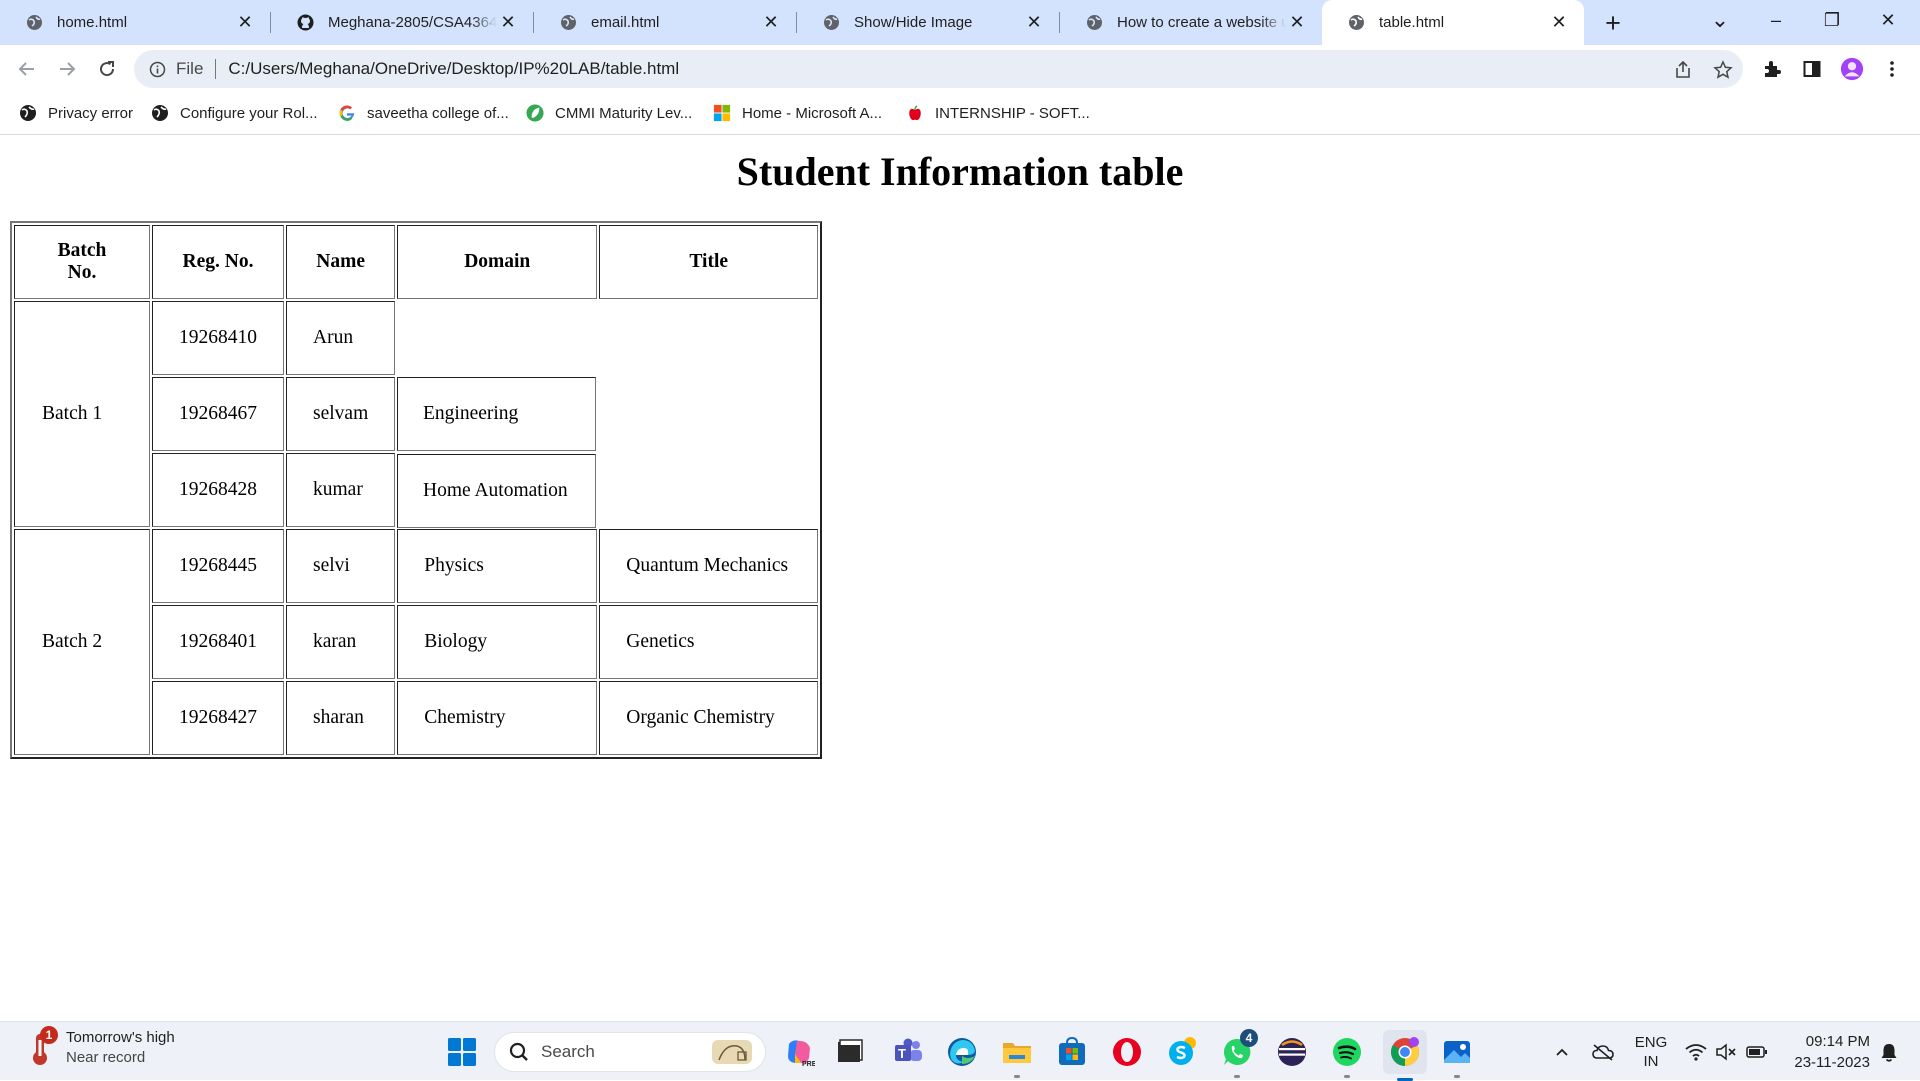 The image size is (1920, 1081). I want to click on store-icon, so click(1072, 1052).